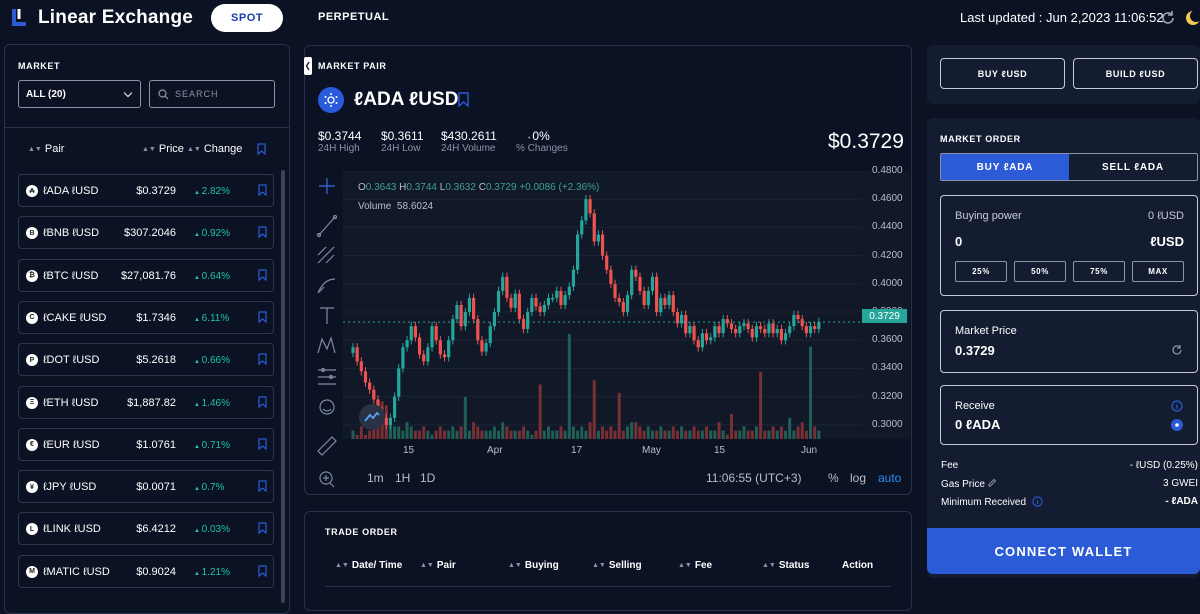 The image size is (1200, 614). What do you see at coordinates (71, 360) in the screenshot?
I see `row-pair: ℓDOT ℓUSD` at bounding box center [71, 360].